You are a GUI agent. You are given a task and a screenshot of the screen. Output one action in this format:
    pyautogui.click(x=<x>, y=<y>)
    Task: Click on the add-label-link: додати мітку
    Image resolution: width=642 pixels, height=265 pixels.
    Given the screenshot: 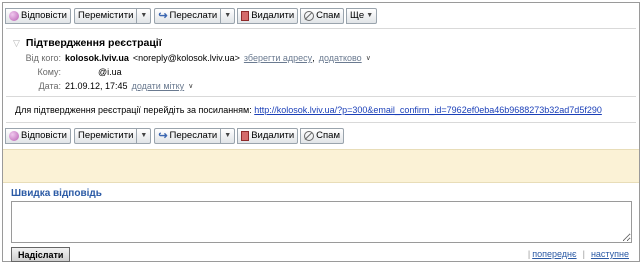 What is the action you would take?
    pyautogui.click(x=158, y=86)
    